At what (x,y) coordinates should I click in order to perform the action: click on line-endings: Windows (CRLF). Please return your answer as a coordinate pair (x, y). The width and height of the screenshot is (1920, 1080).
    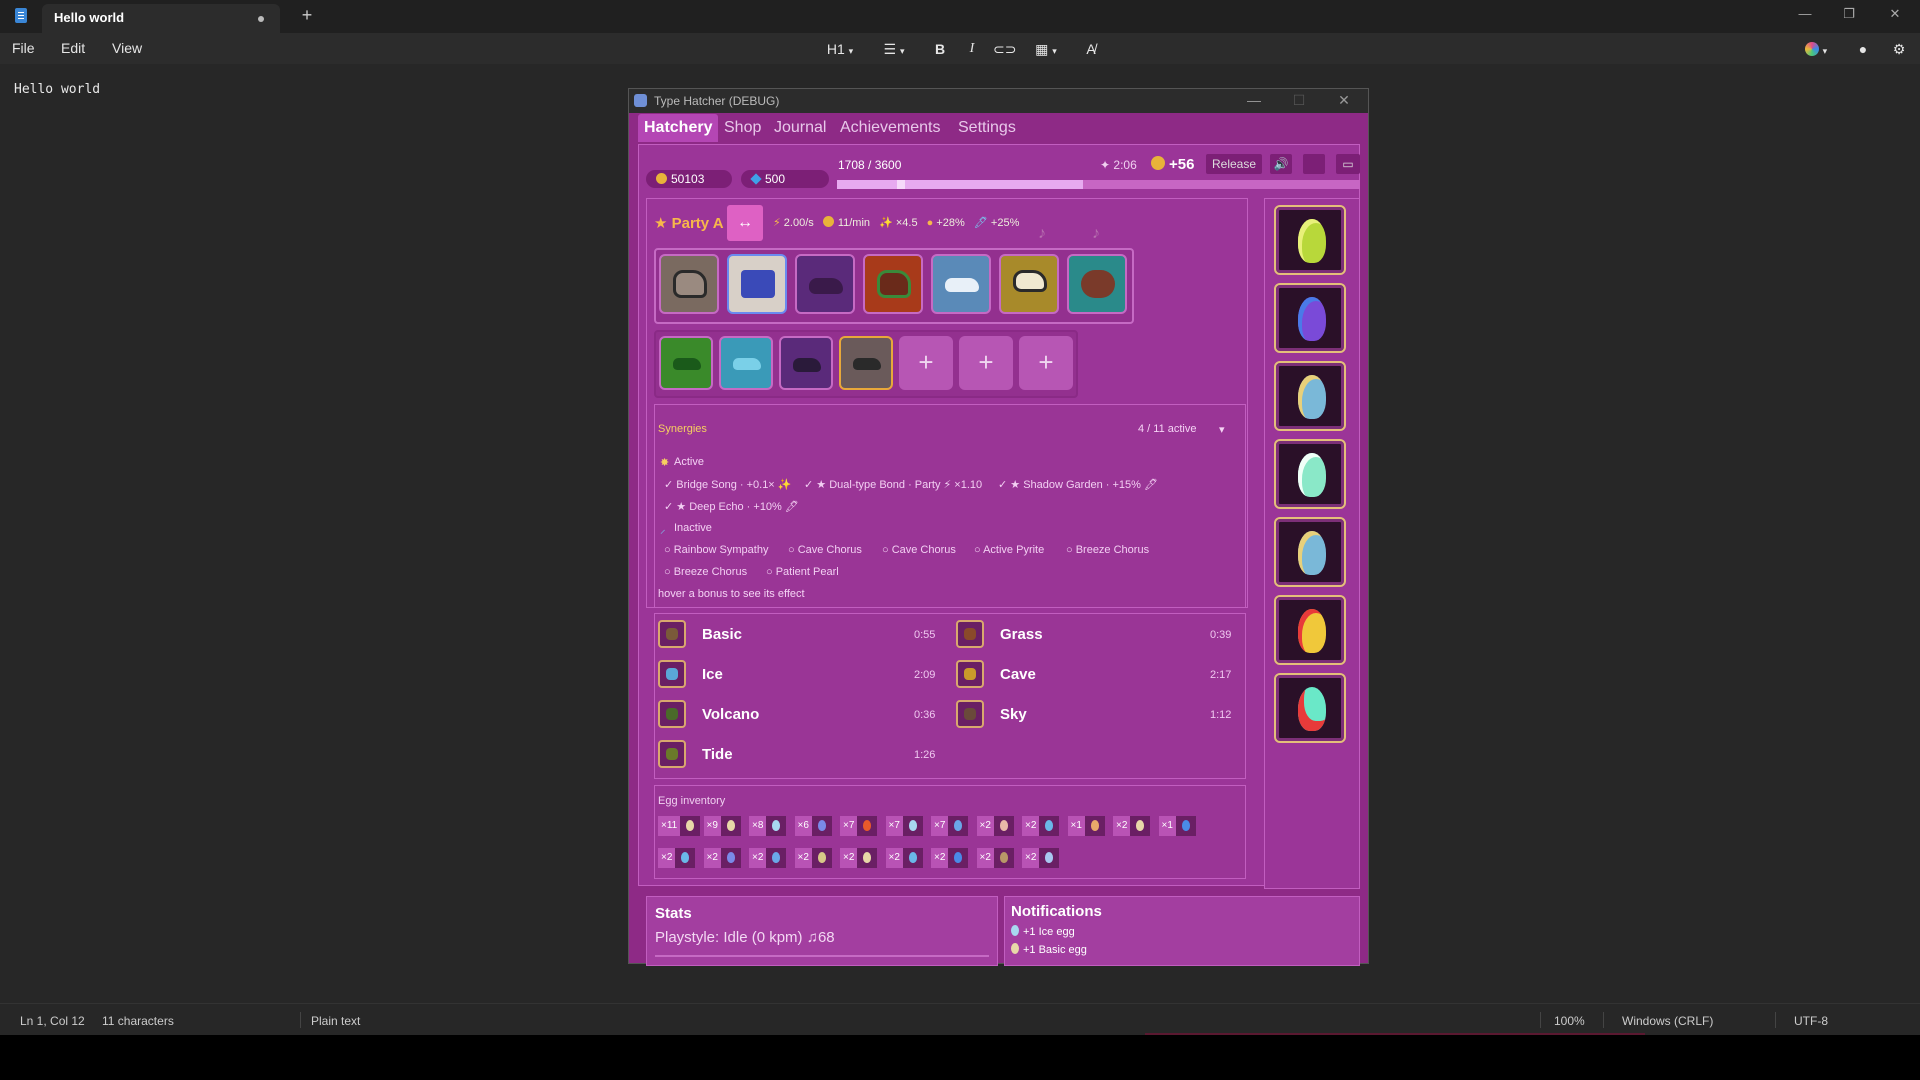
    Looking at the image, I should click on (1667, 1021).